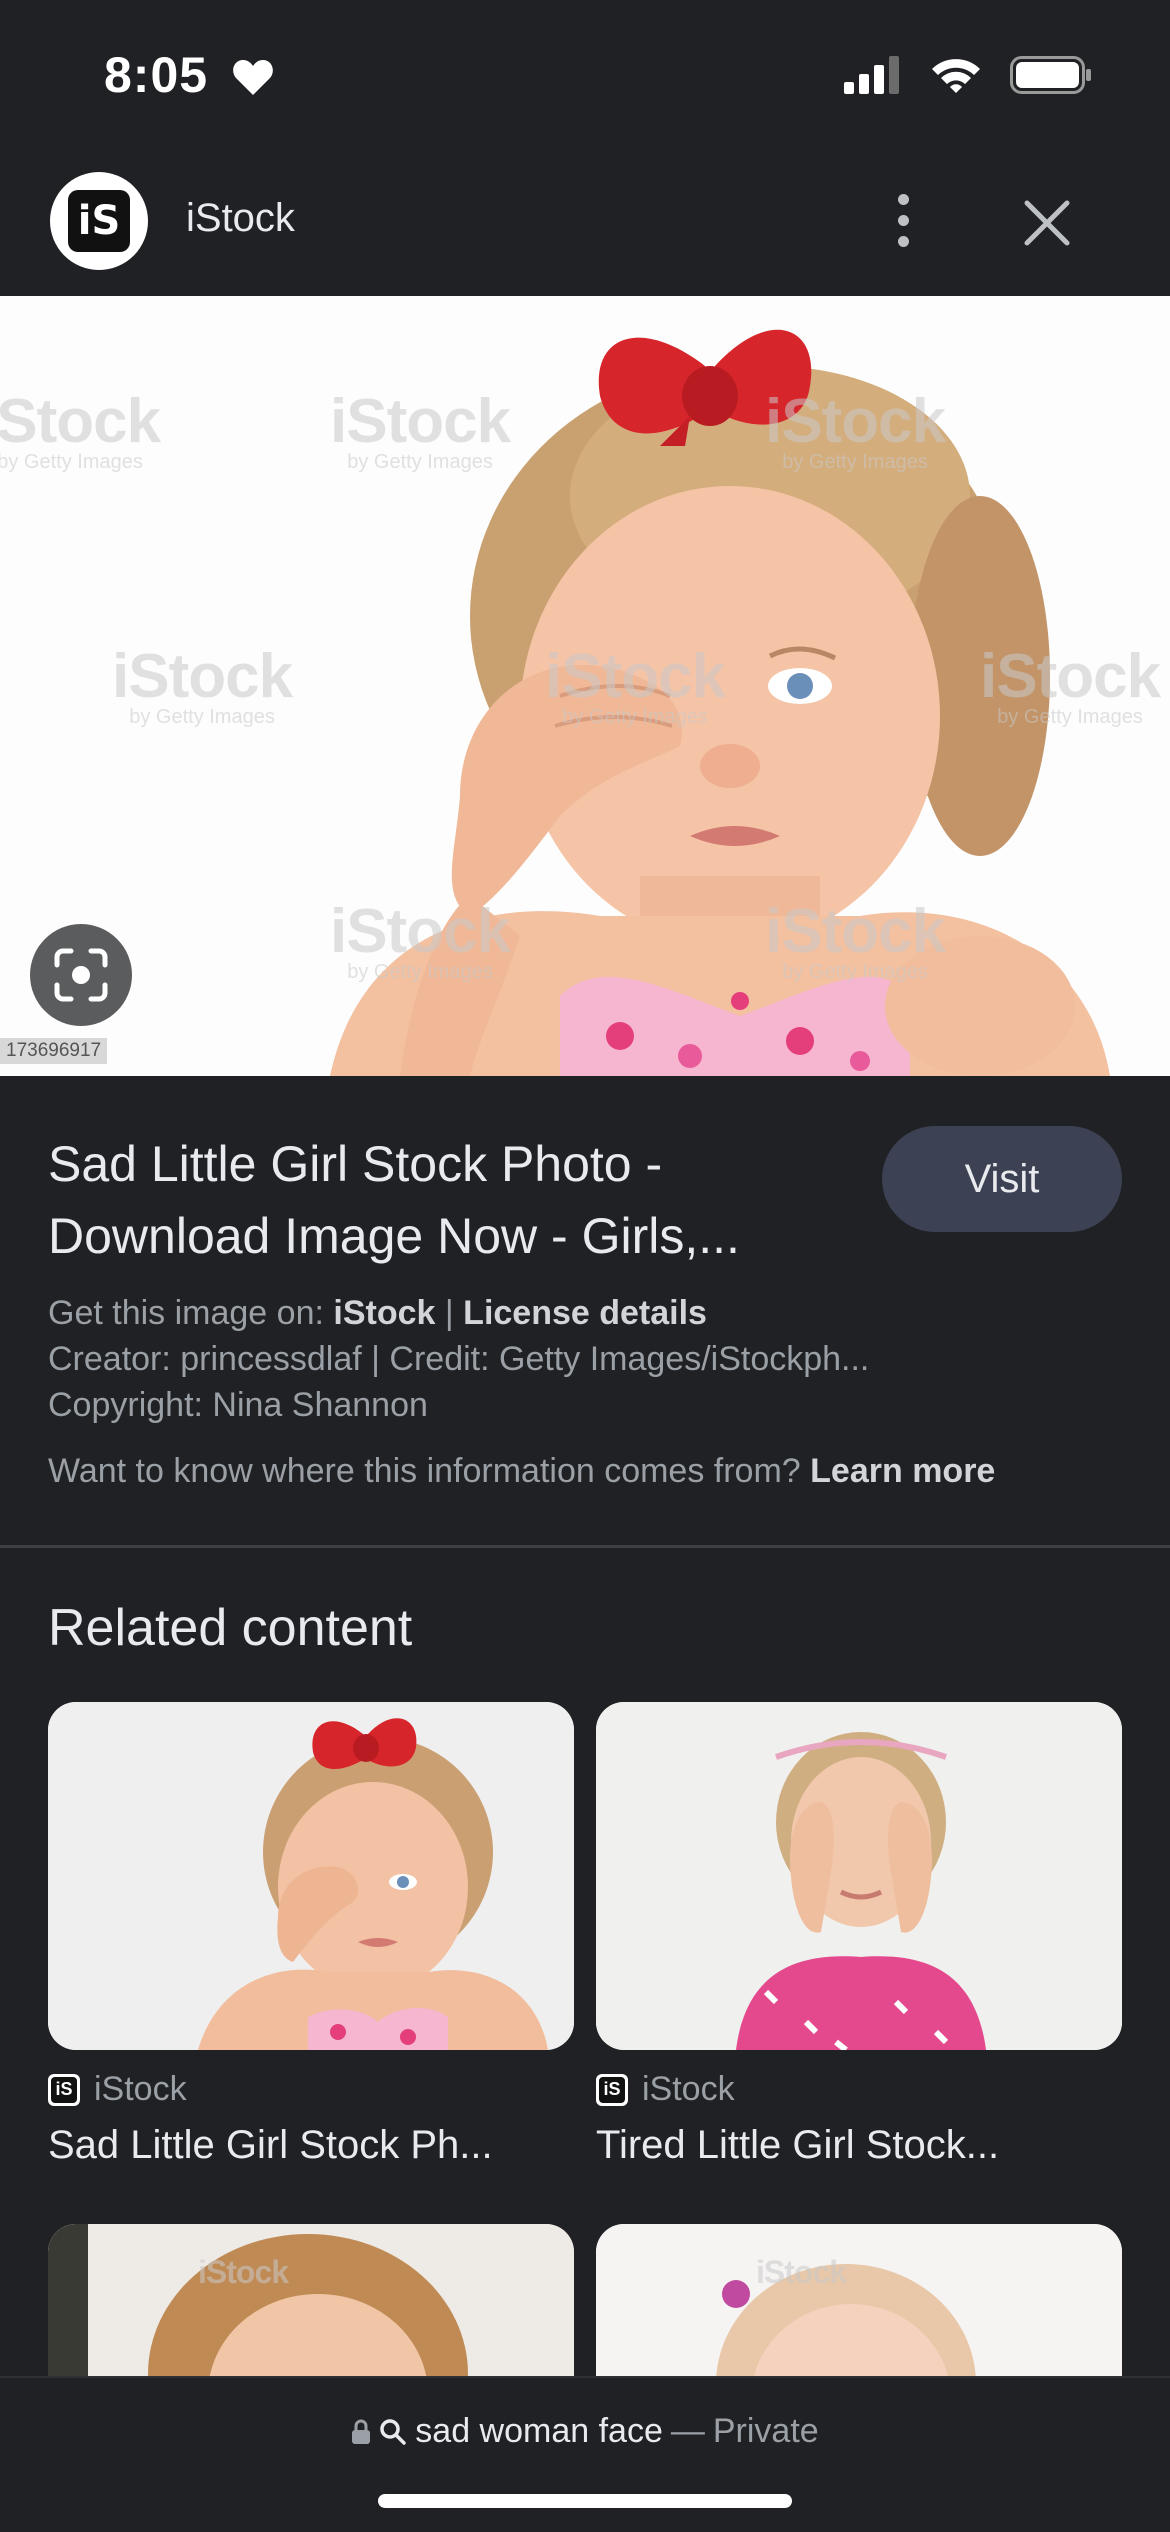  What do you see at coordinates (186, 1313) in the screenshot?
I see `get-image-prefix: Get this image on:` at bounding box center [186, 1313].